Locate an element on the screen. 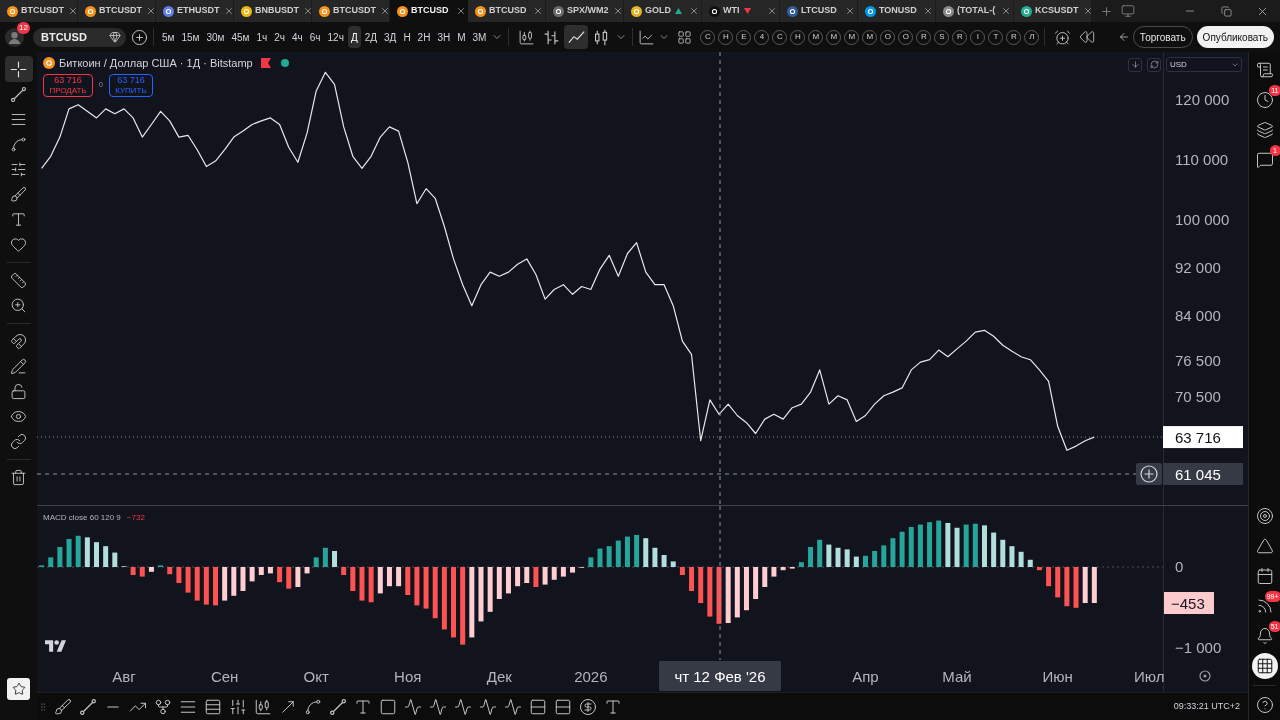  sidebar-button is located at coordinates (1264, 666).